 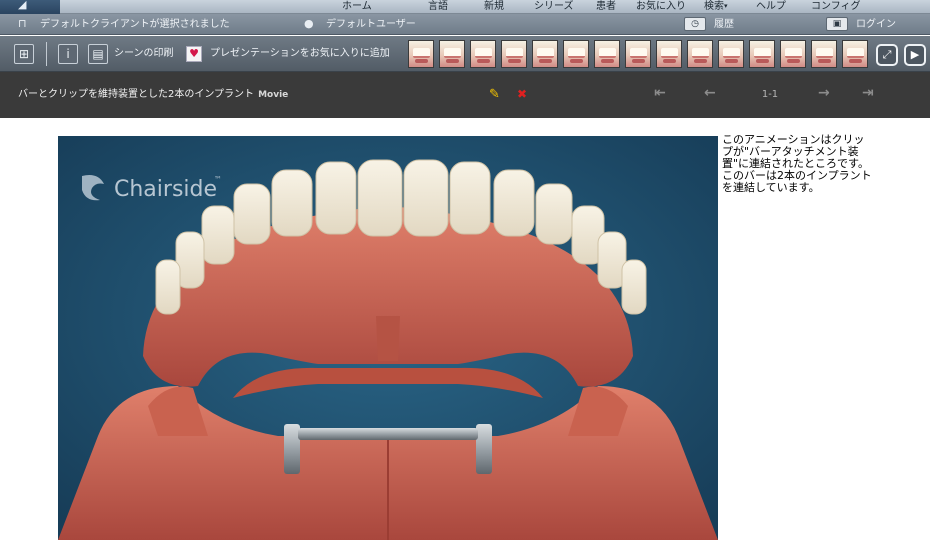 What do you see at coordinates (554, 7) in the screenshot?
I see `menu-series: シリーズ` at bounding box center [554, 7].